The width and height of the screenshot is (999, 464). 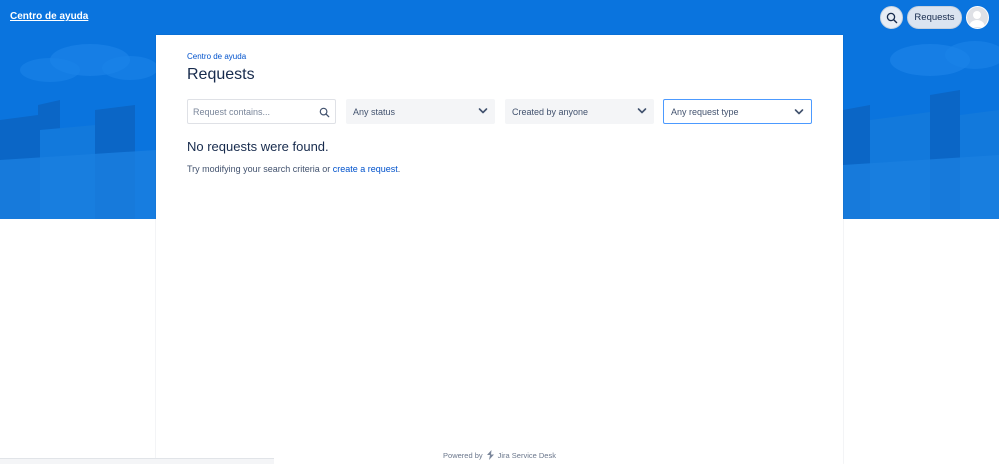 I want to click on empty-state-title: No requests were found., so click(x=258, y=146).